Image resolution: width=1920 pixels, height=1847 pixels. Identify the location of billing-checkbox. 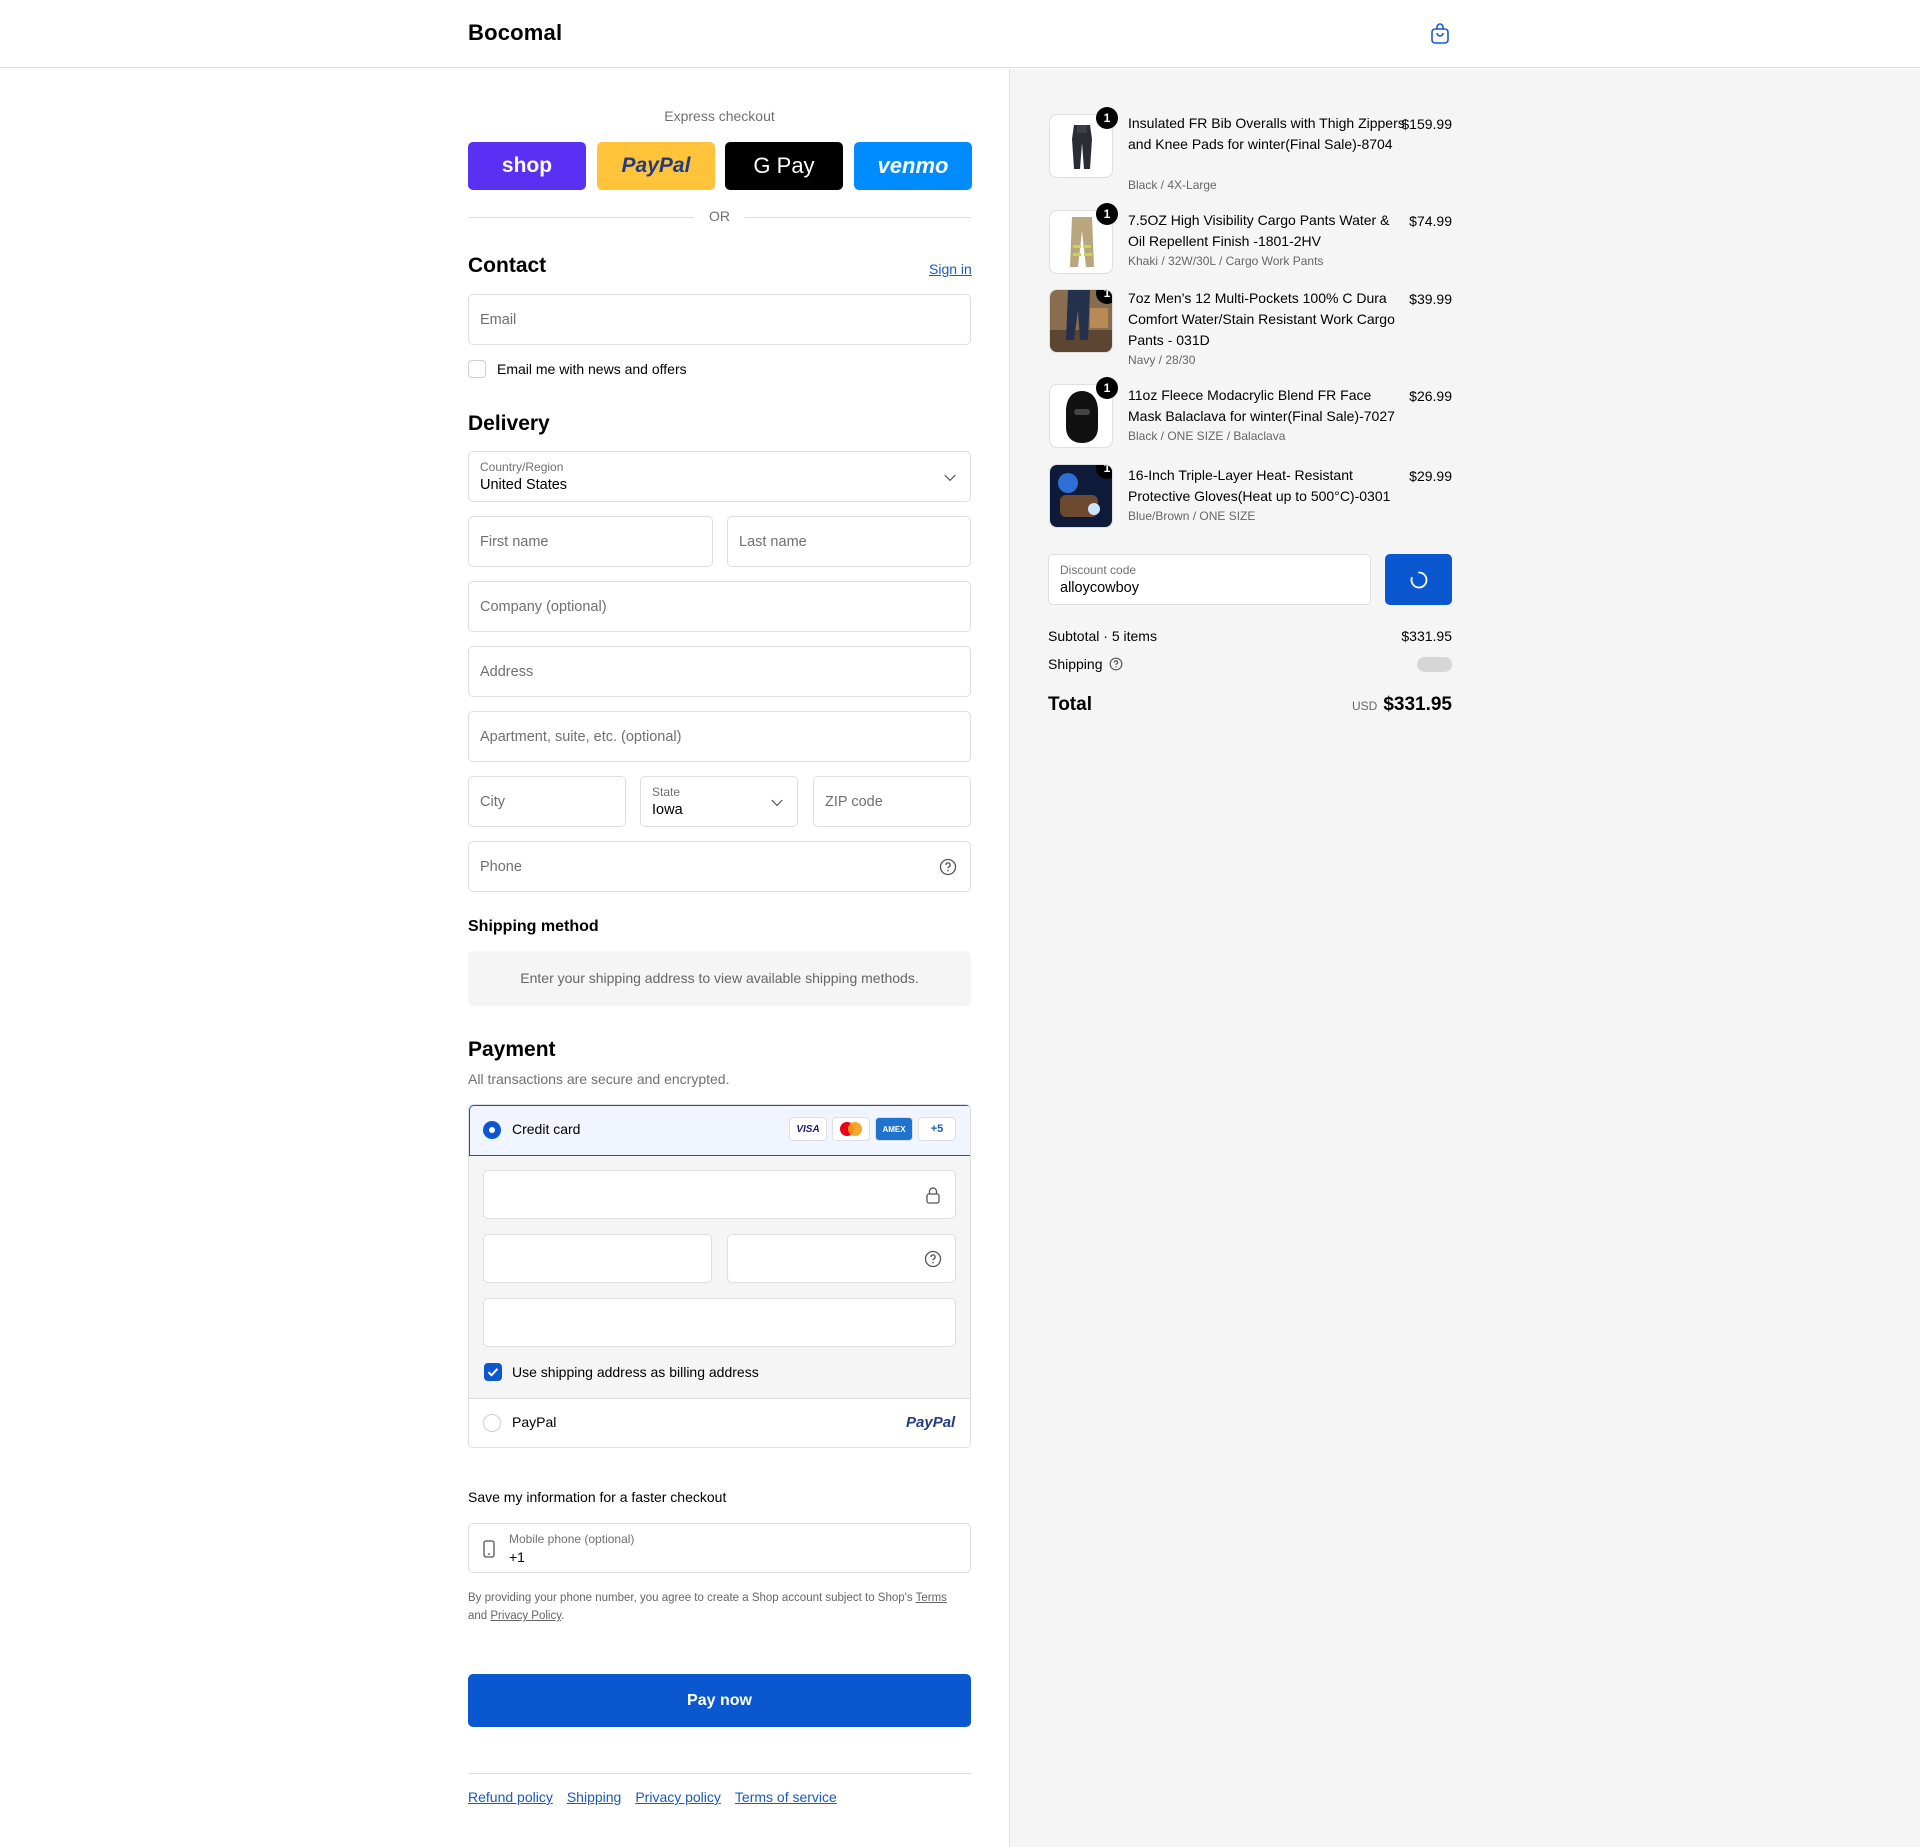
(493, 1372).